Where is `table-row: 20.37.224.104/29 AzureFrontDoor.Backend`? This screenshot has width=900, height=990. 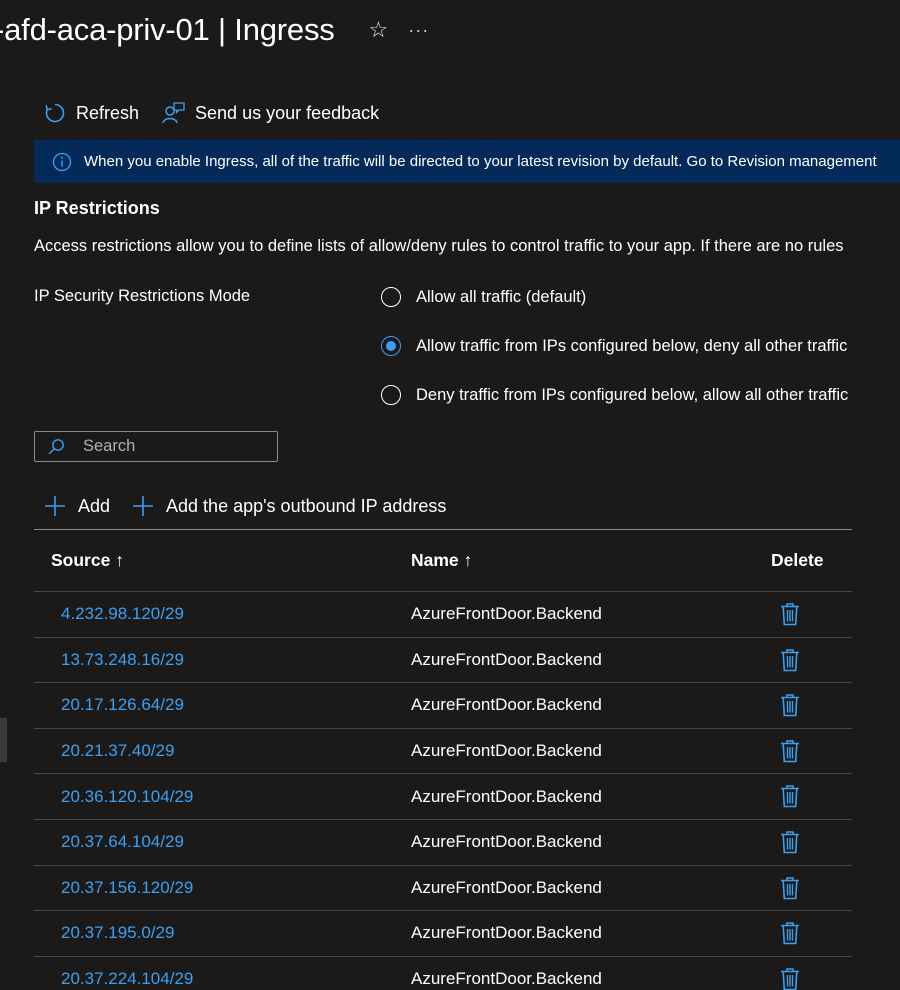
table-row: 20.37.224.104/29 AzureFrontDoor.Backend is located at coordinates (443, 973).